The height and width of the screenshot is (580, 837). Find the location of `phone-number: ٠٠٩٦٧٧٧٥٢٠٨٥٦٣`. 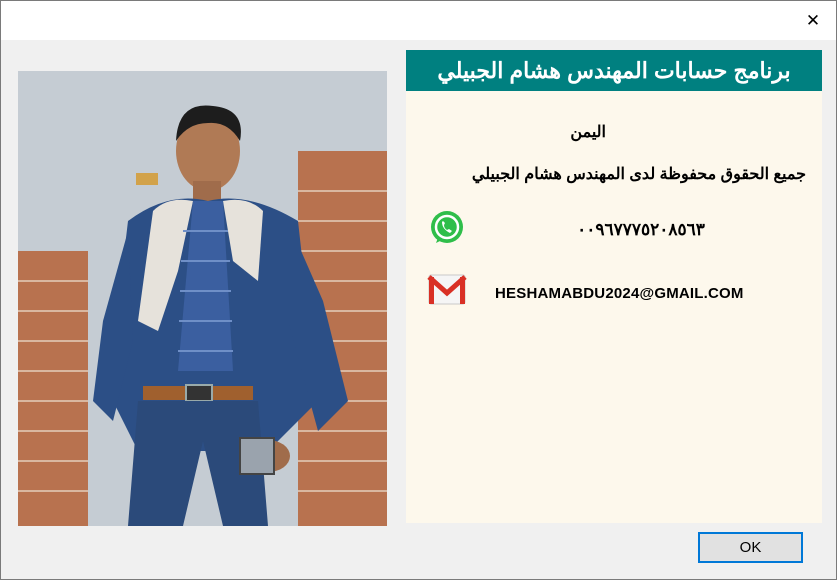

phone-number: ٠٠٩٦٧٧٧٥٢٠٨٥٦٣ is located at coordinates (641, 229).